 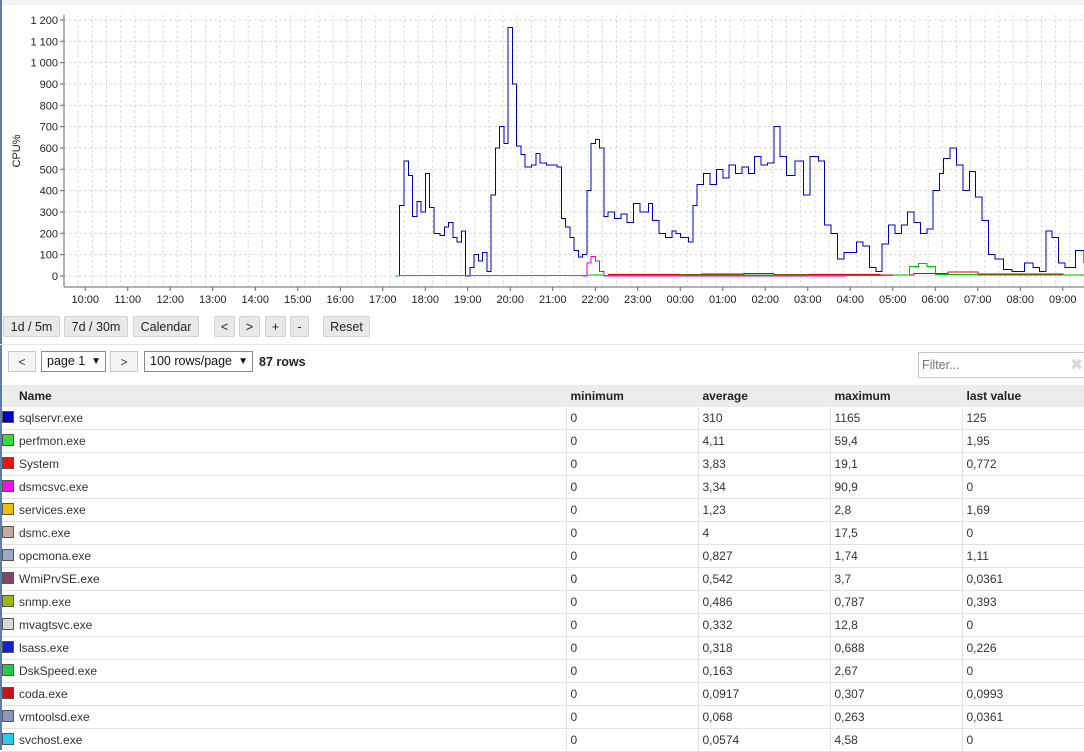 What do you see at coordinates (340, 300) in the screenshot?
I see `x-tick-label: 16:00` at bounding box center [340, 300].